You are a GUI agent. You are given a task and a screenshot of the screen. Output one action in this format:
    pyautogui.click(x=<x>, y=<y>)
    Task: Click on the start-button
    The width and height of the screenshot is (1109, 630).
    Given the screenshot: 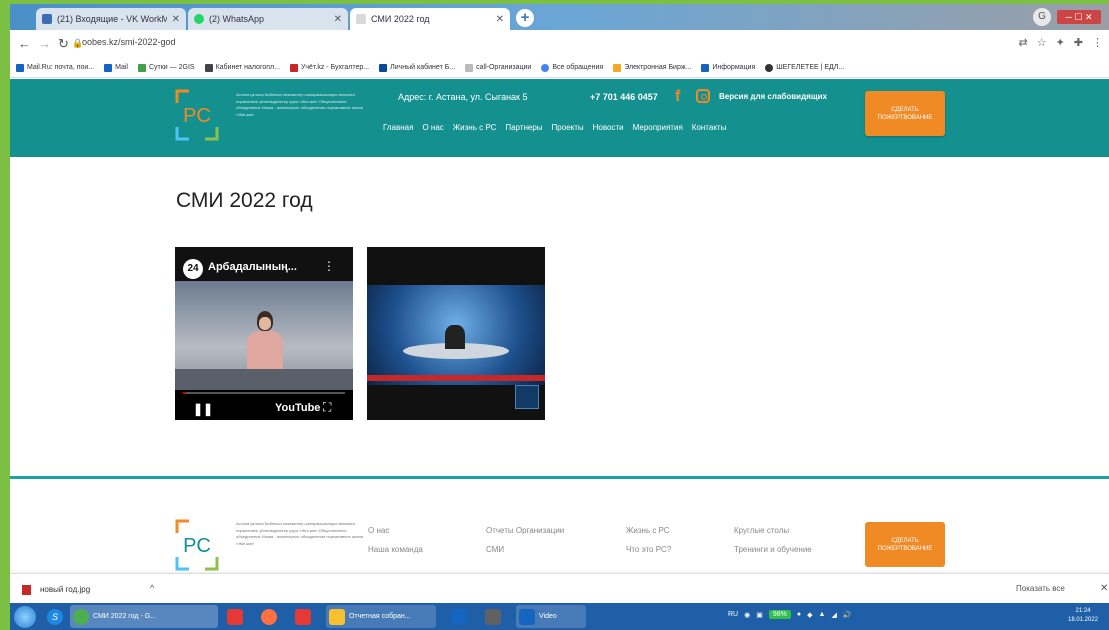 What is the action you would take?
    pyautogui.click(x=25, y=617)
    